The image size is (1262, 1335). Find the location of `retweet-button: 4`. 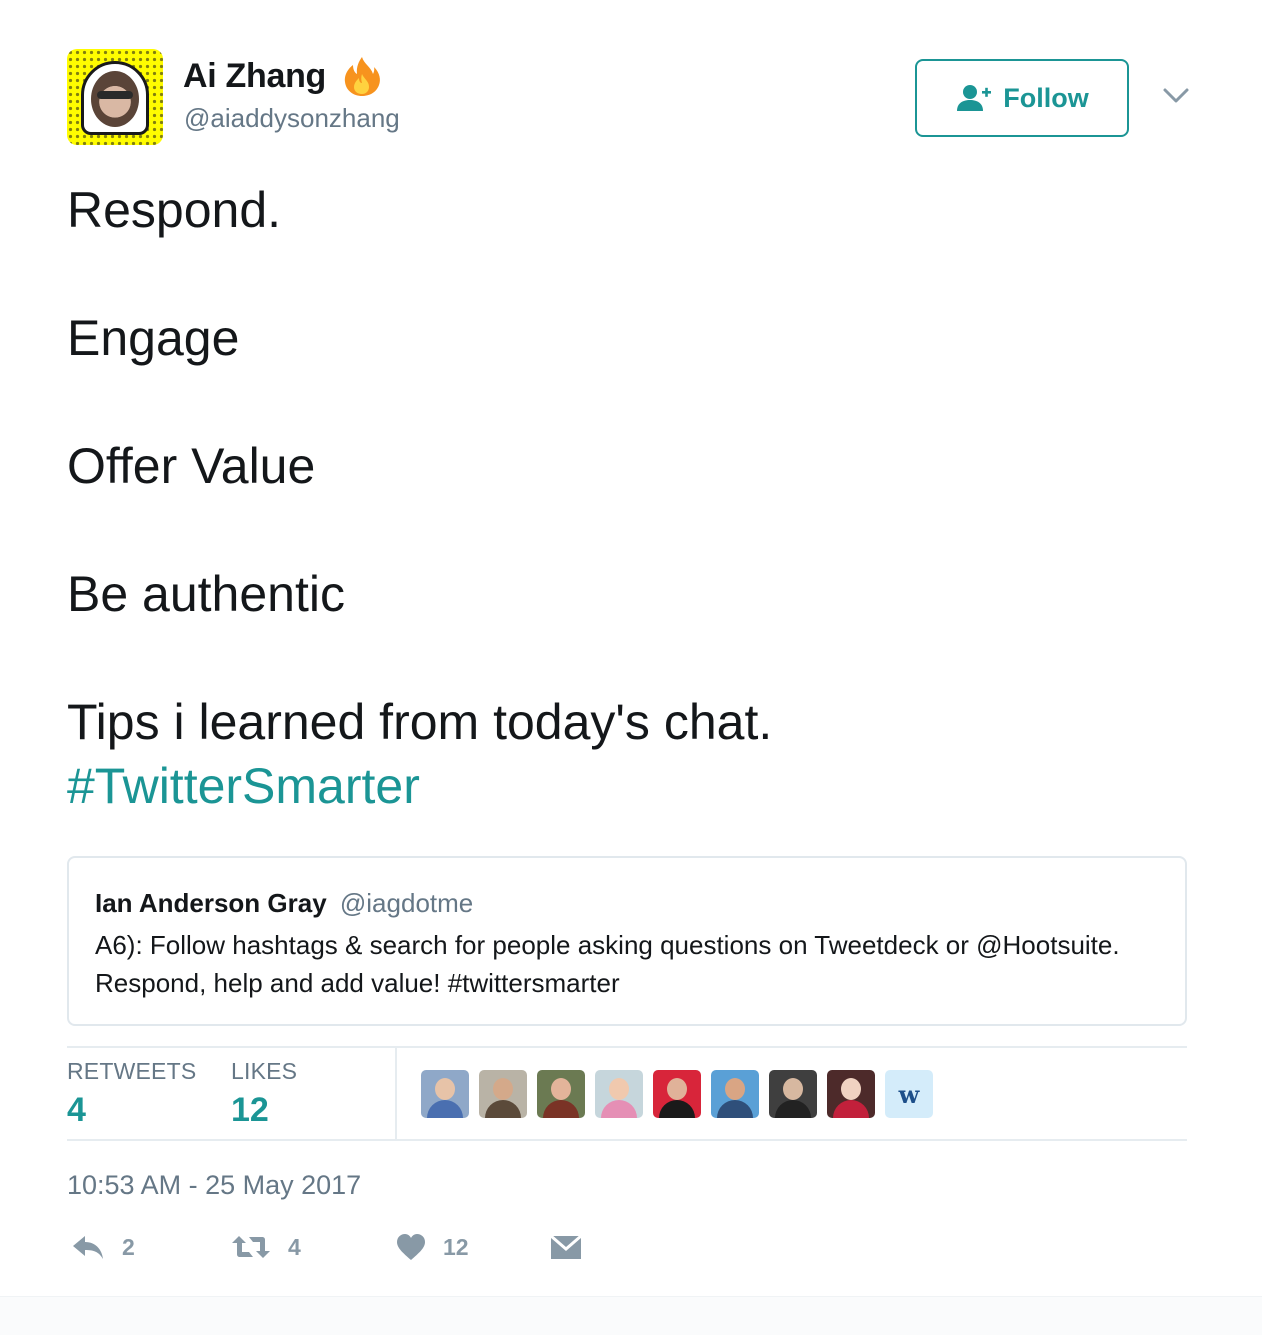

retweet-button: 4 is located at coordinates (265, 1247).